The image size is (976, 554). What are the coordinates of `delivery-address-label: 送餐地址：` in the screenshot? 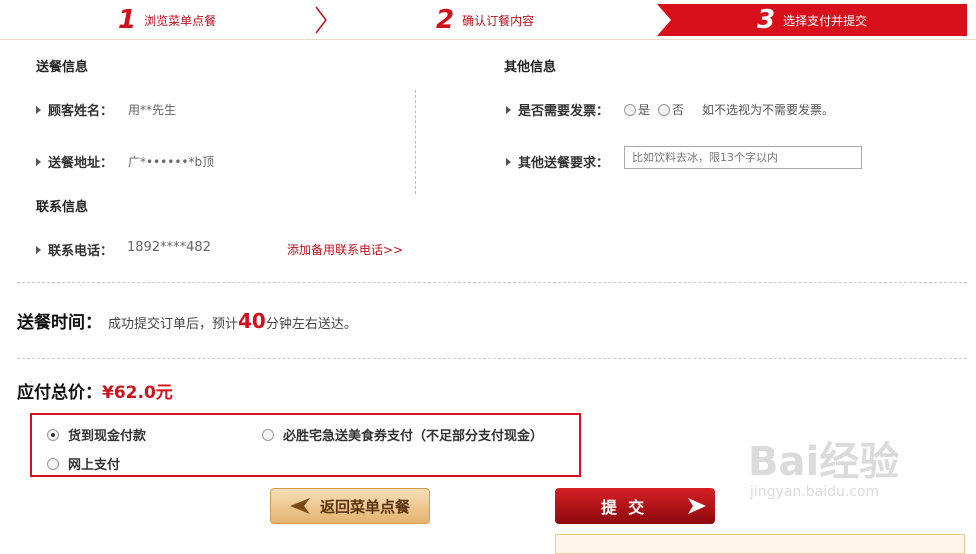 It's located at (74, 161).